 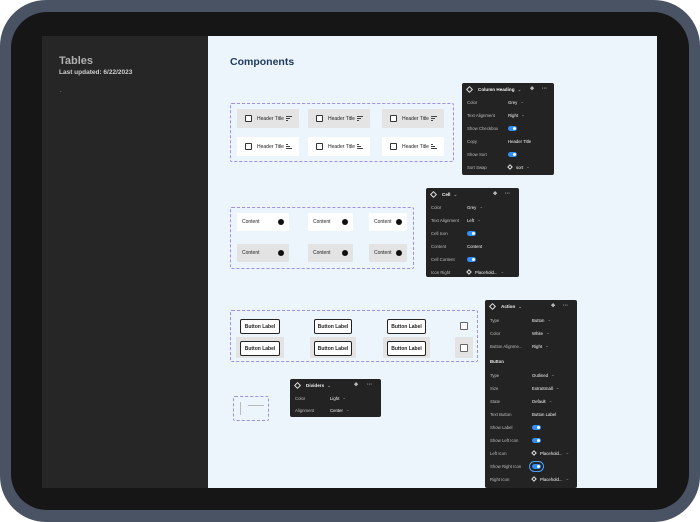 What do you see at coordinates (518, 167) in the screenshot?
I see `prop-sort-swap: sort ⌄` at bounding box center [518, 167].